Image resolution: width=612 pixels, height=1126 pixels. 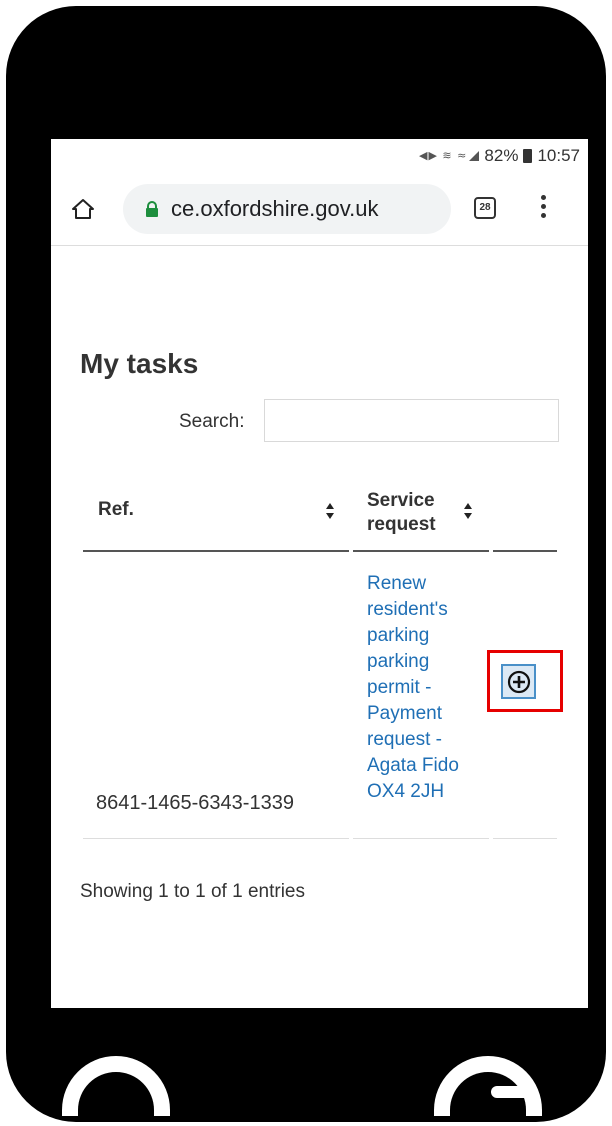 What do you see at coordinates (212, 421) in the screenshot?
I see `search-label: Search:` at bounding box center [212, 421].